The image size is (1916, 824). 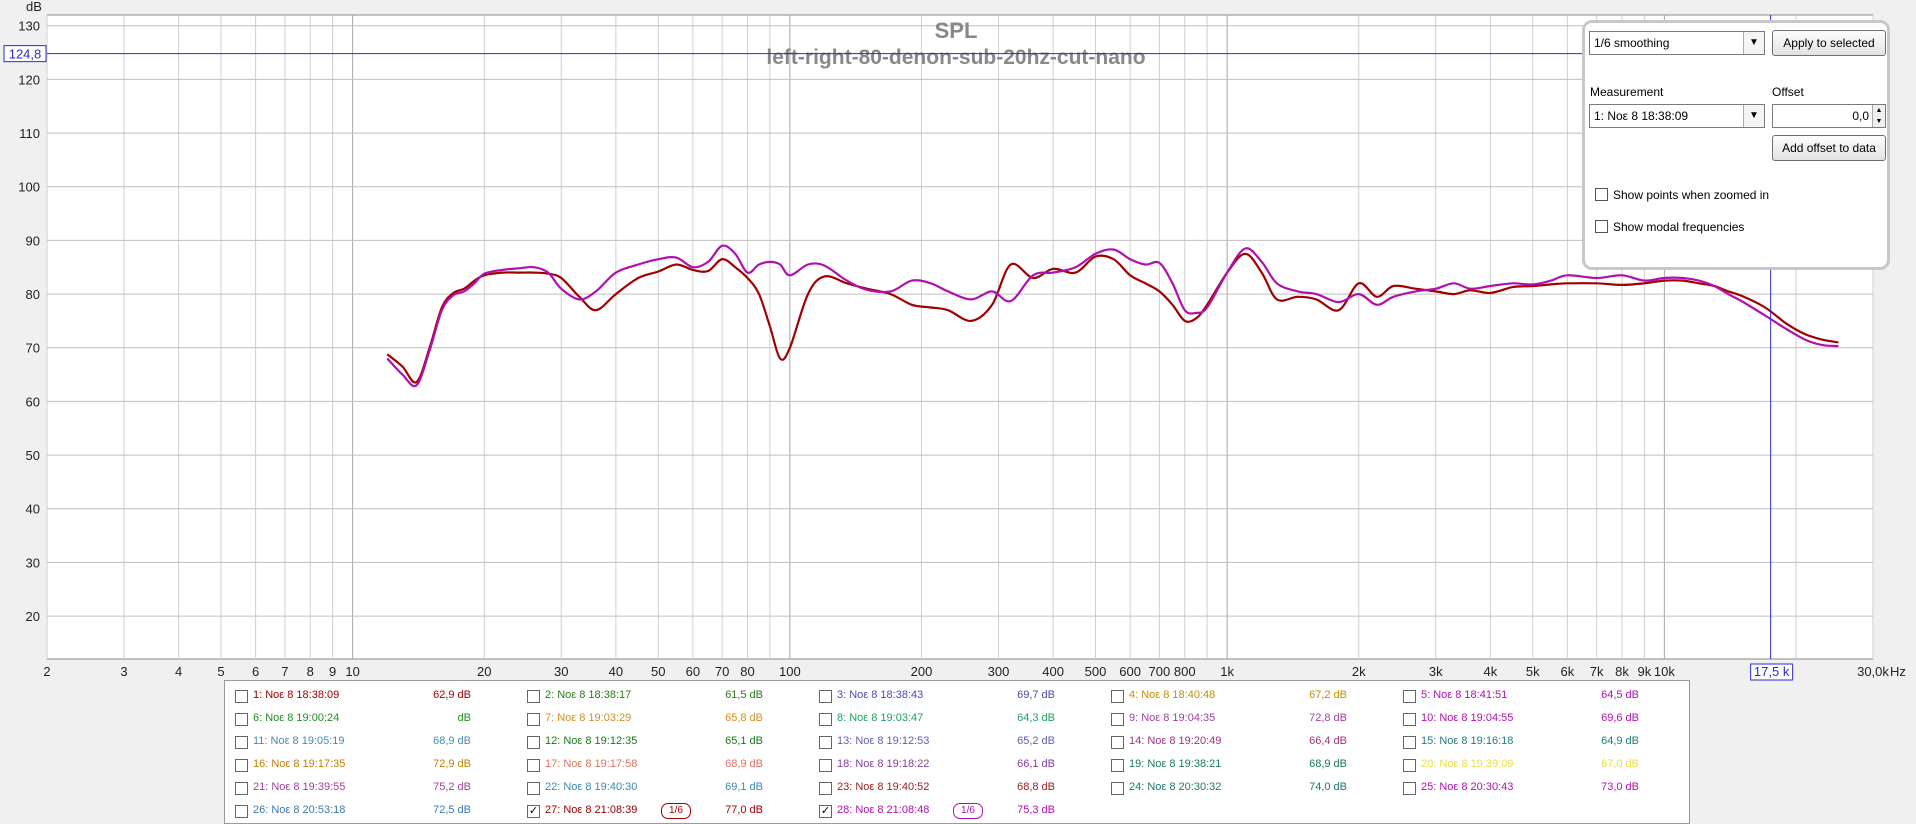 What do you see at coordinates (663, 765) in the screenshot?
I see `legend-item: 17: Νοε 8 19:17:58 68,9 dB` at bounding box center [663, 765].